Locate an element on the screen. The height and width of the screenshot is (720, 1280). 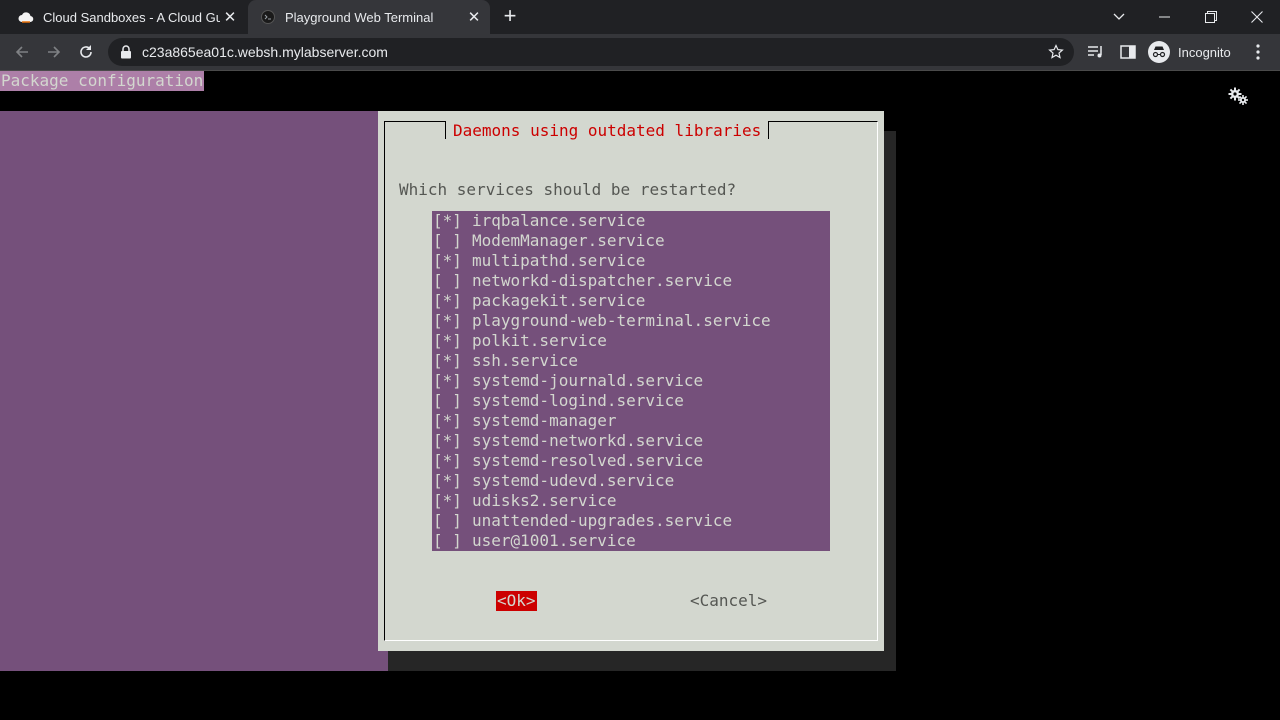
dialog-question: Which services should be restarted? is located at coordinates (568, 189).